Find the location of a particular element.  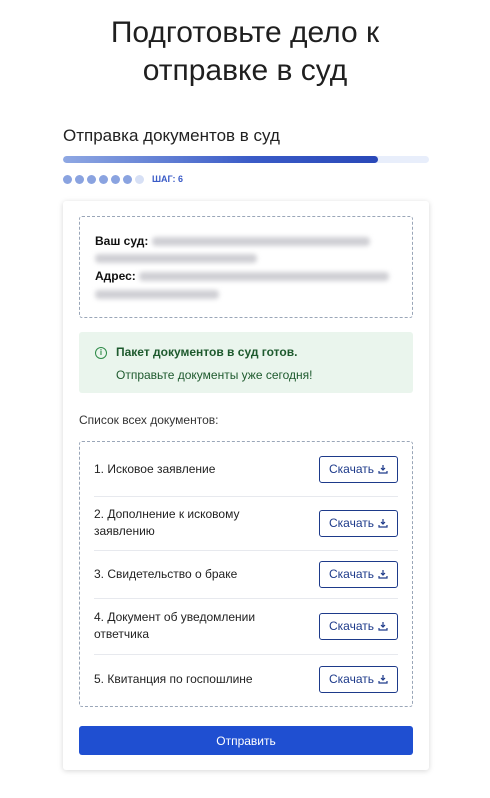

court-address-row: Адрес: is located at coordinates (242, 276).